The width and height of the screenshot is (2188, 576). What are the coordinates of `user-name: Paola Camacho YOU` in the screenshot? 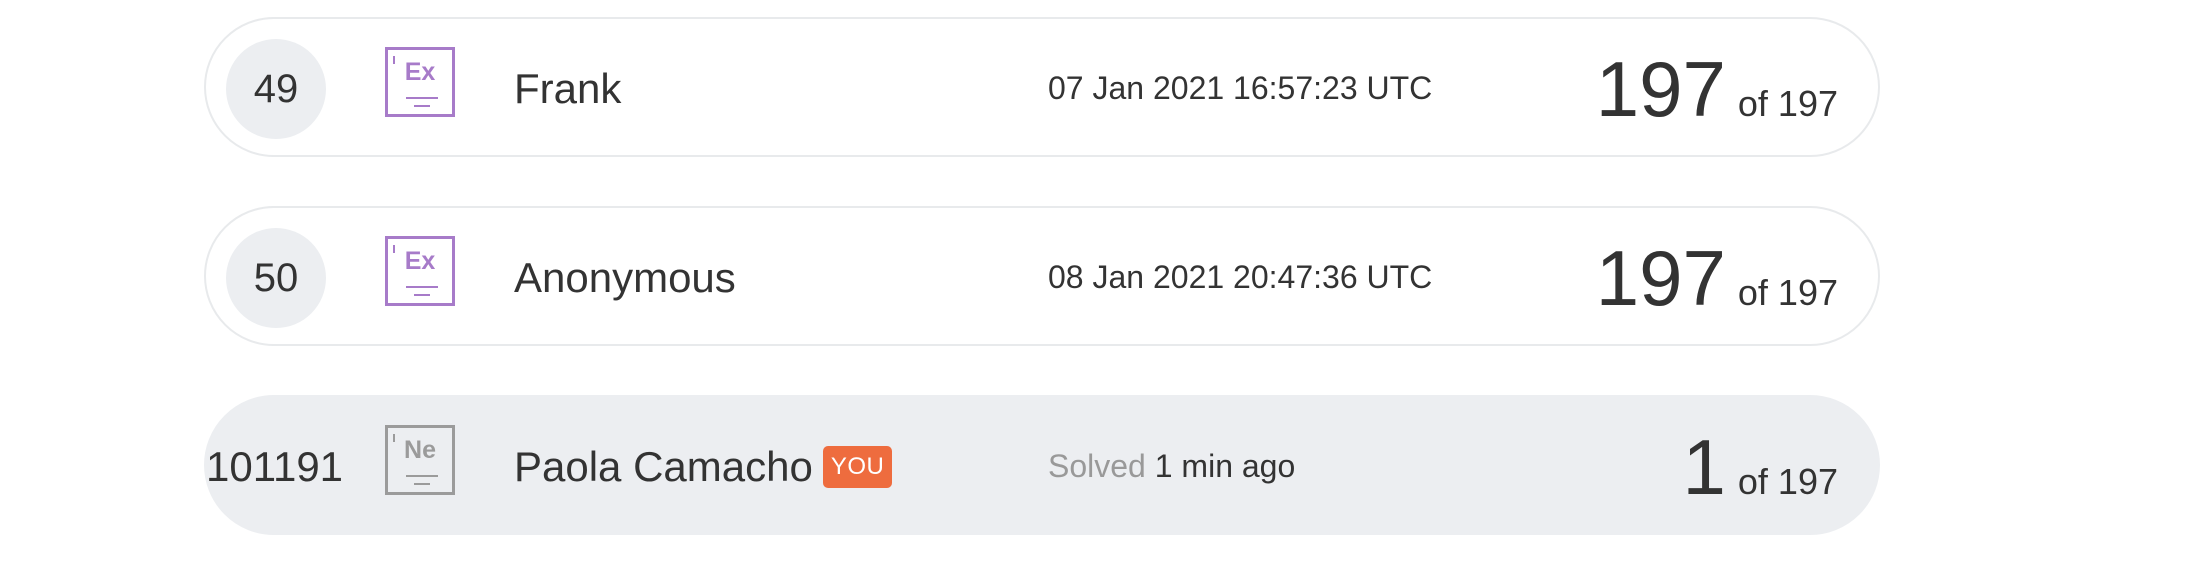 It's located at (703, 467).